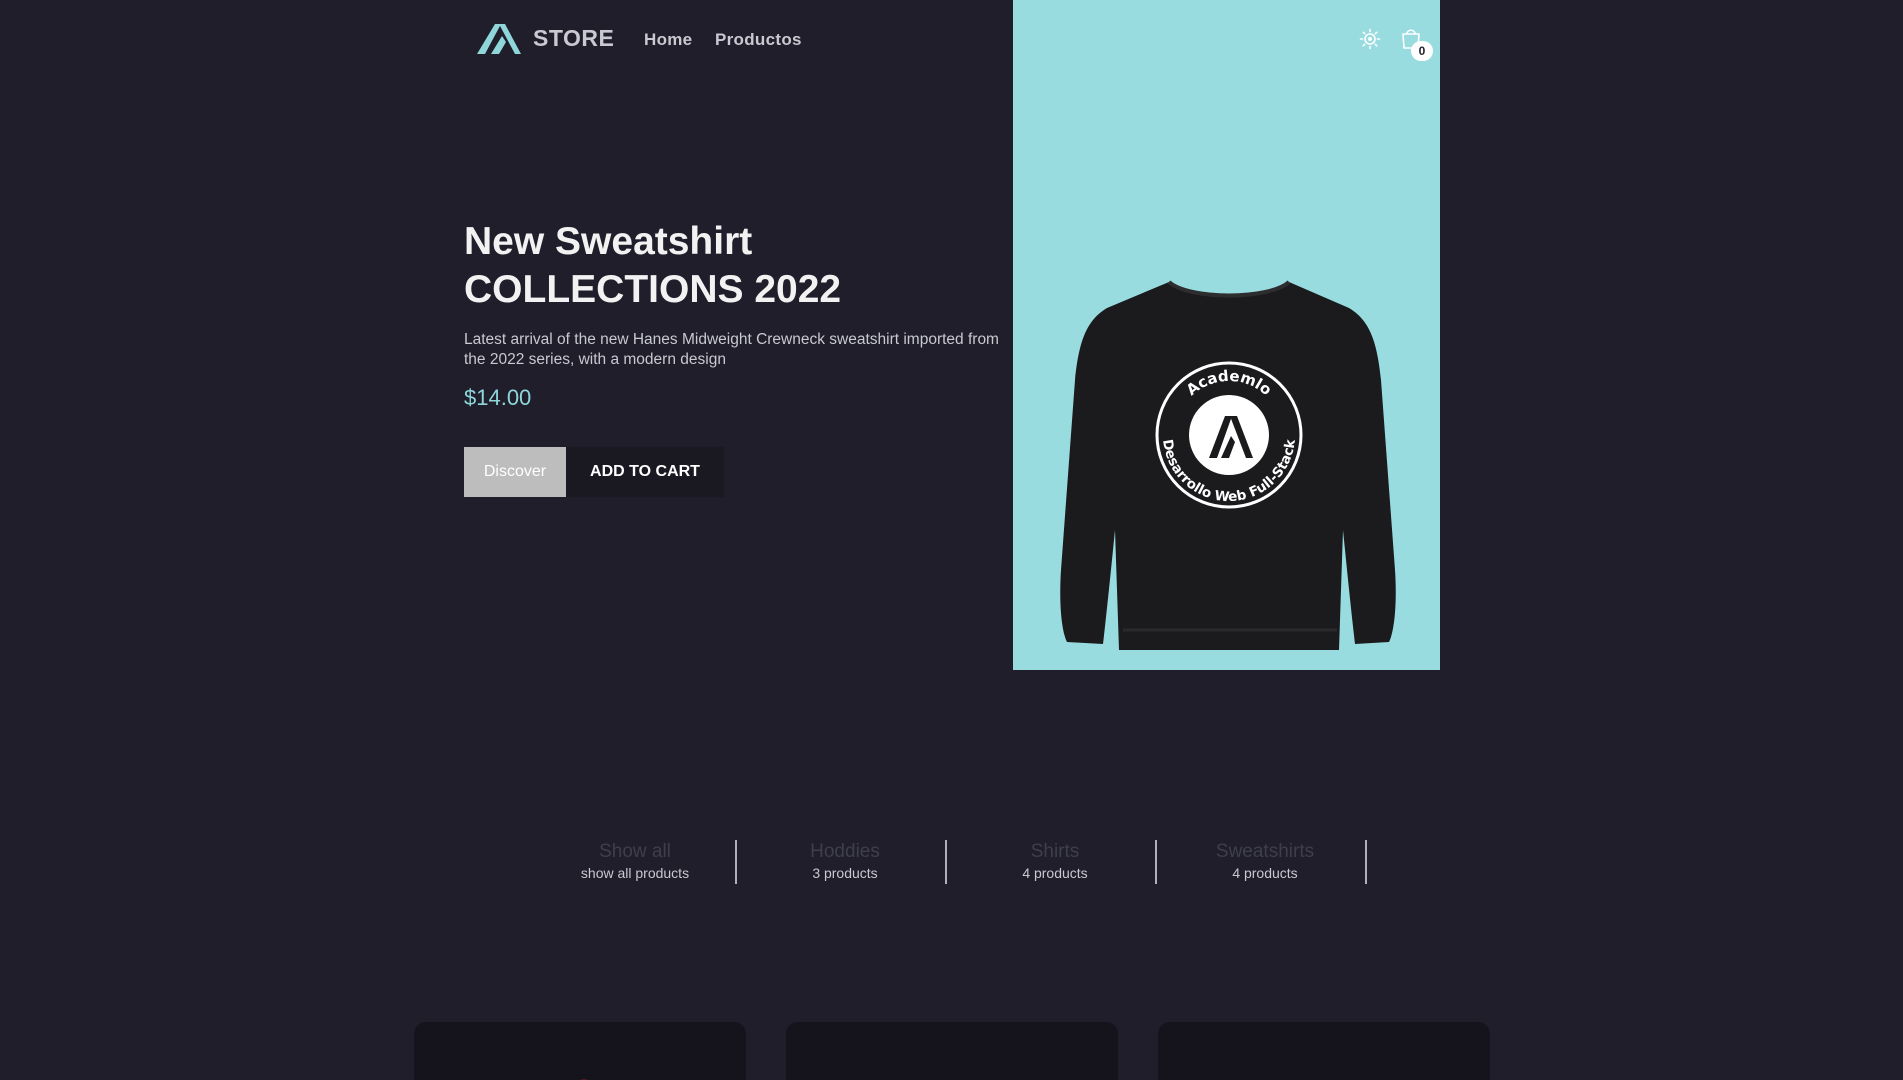 The width and height of the screenshot is (1903, 1080). I want to click on category-show-all: Show all show all products, so click(635, 862).